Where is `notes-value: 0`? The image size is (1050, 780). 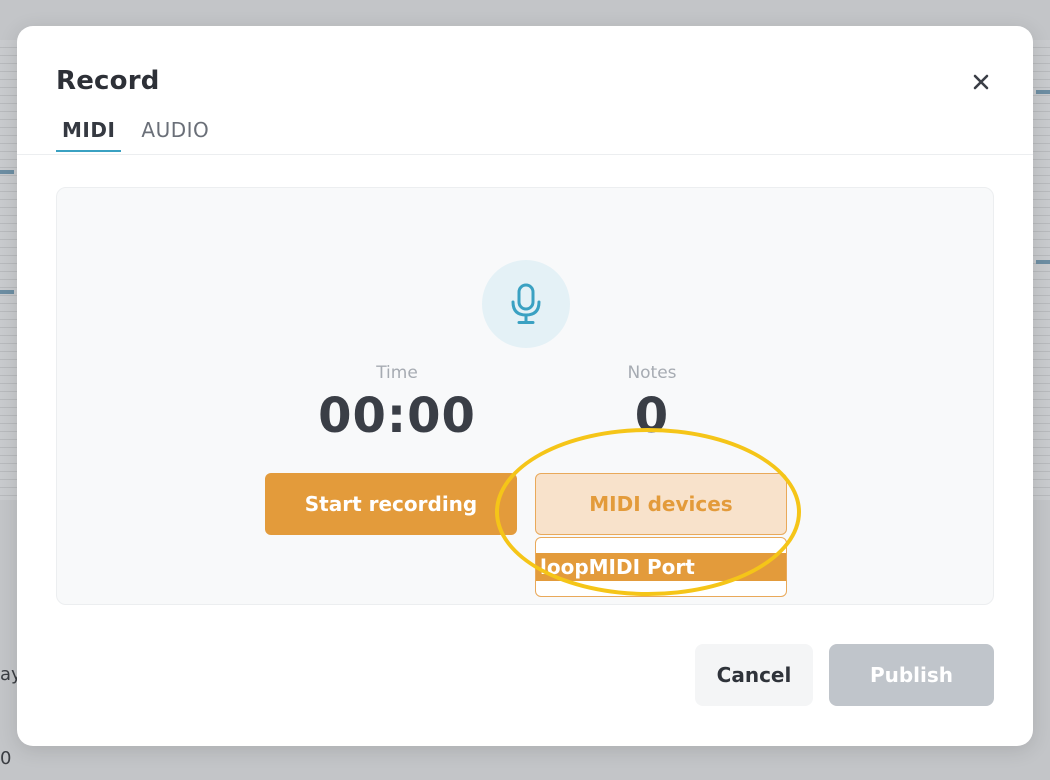
notes-value: 0 is located at coordinates (652, 416).